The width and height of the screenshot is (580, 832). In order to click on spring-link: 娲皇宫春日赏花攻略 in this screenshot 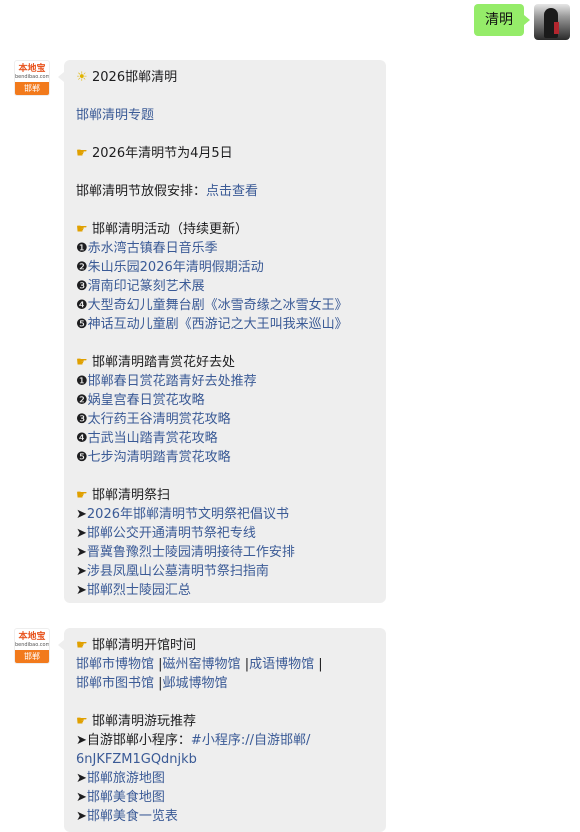, I will do `click(146, 400)`.